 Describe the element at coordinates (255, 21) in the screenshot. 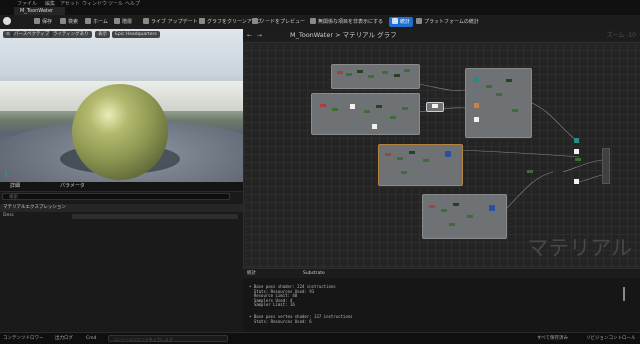

I see `node-preview-icon` at that location.